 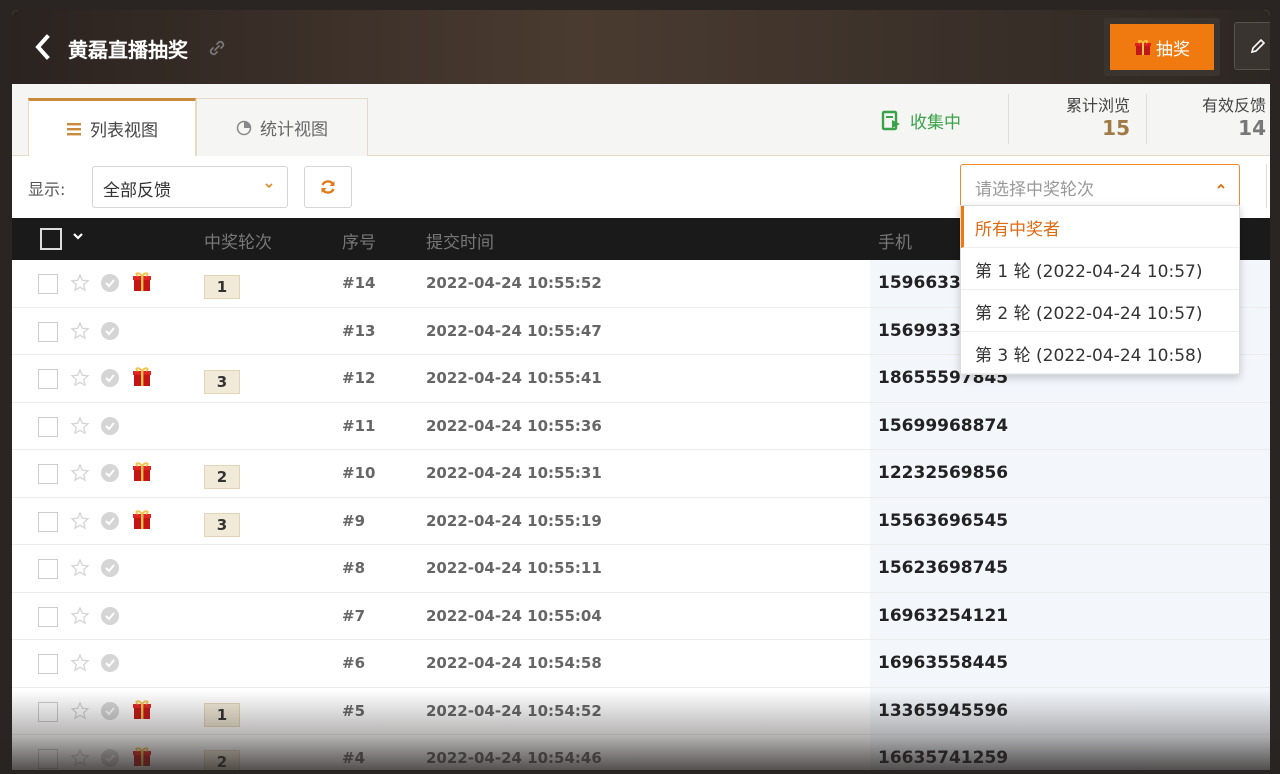 I want to click on tab-stats-view: 统计视图, so click(x=282, y=127).